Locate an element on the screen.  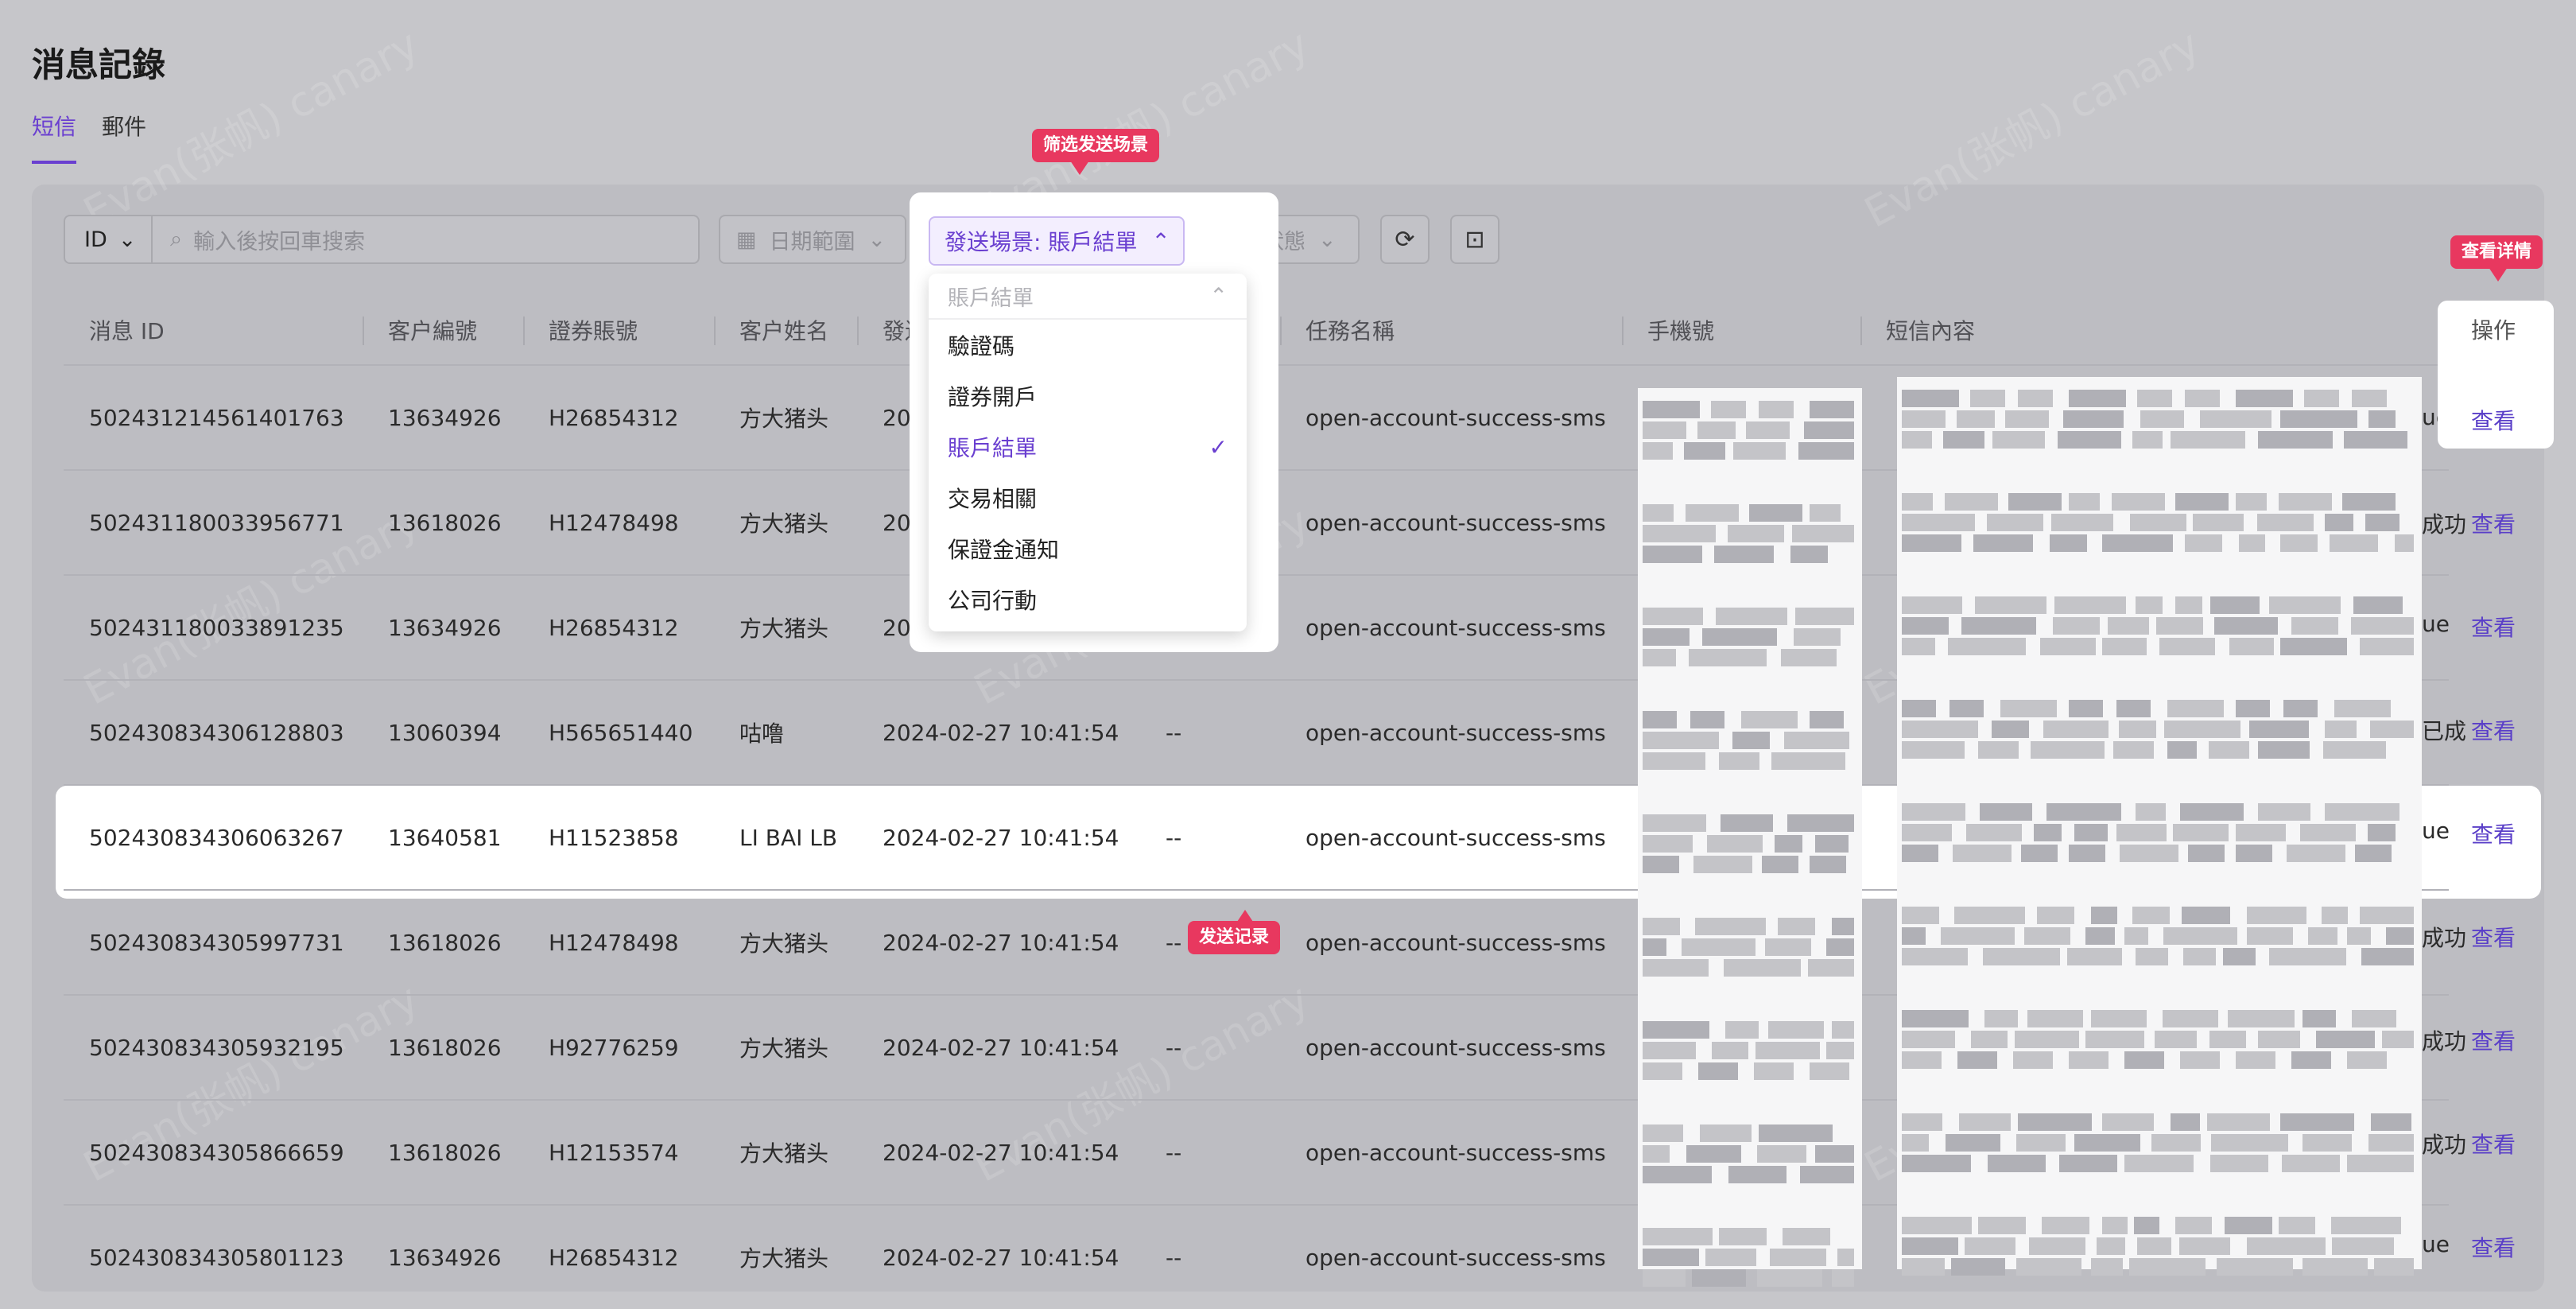
id-type-select: ID ⌄ is located at coordinates (109, 240).